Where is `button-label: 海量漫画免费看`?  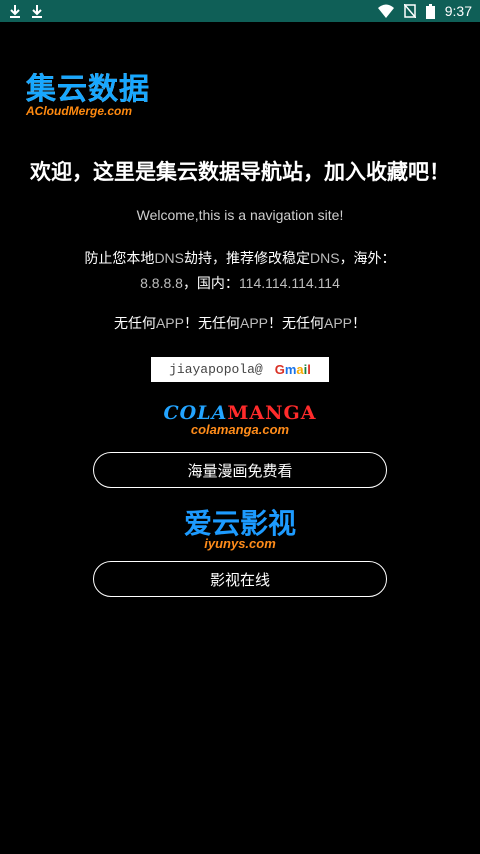 button-label: 海量漫画免费看 is located at coordinates (240, 470).